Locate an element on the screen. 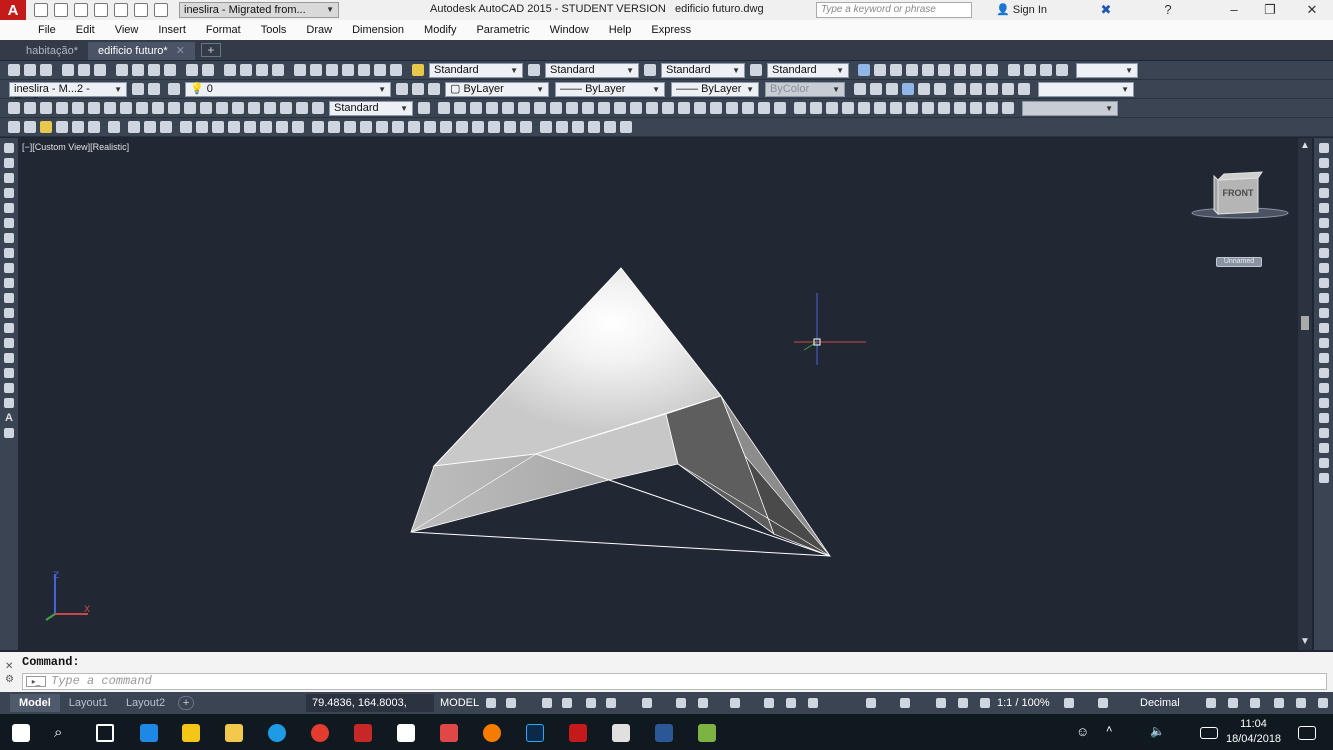 This screenshot has width=1333, height=750. customization-icon is located at coordinates (1323, 703).